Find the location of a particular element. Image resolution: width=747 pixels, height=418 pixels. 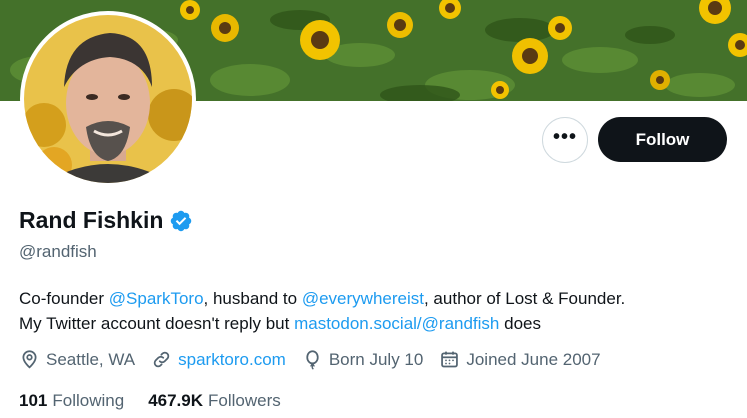

joined-text: Joined June 2007 is located at coordinates (533, 359).